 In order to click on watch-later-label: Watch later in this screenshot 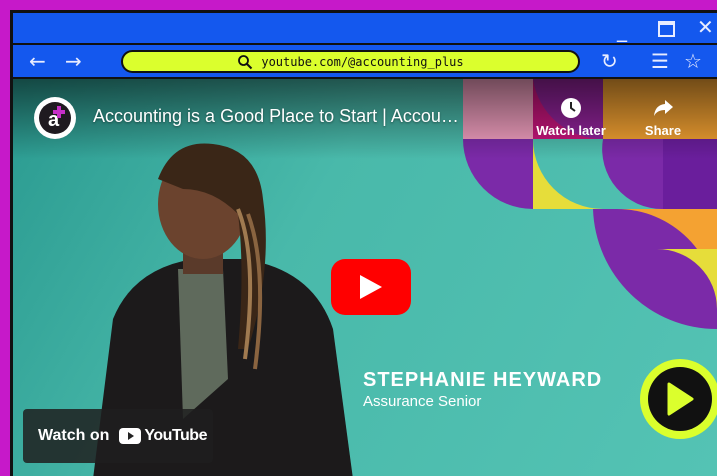, I will do `click(571, 130)`.